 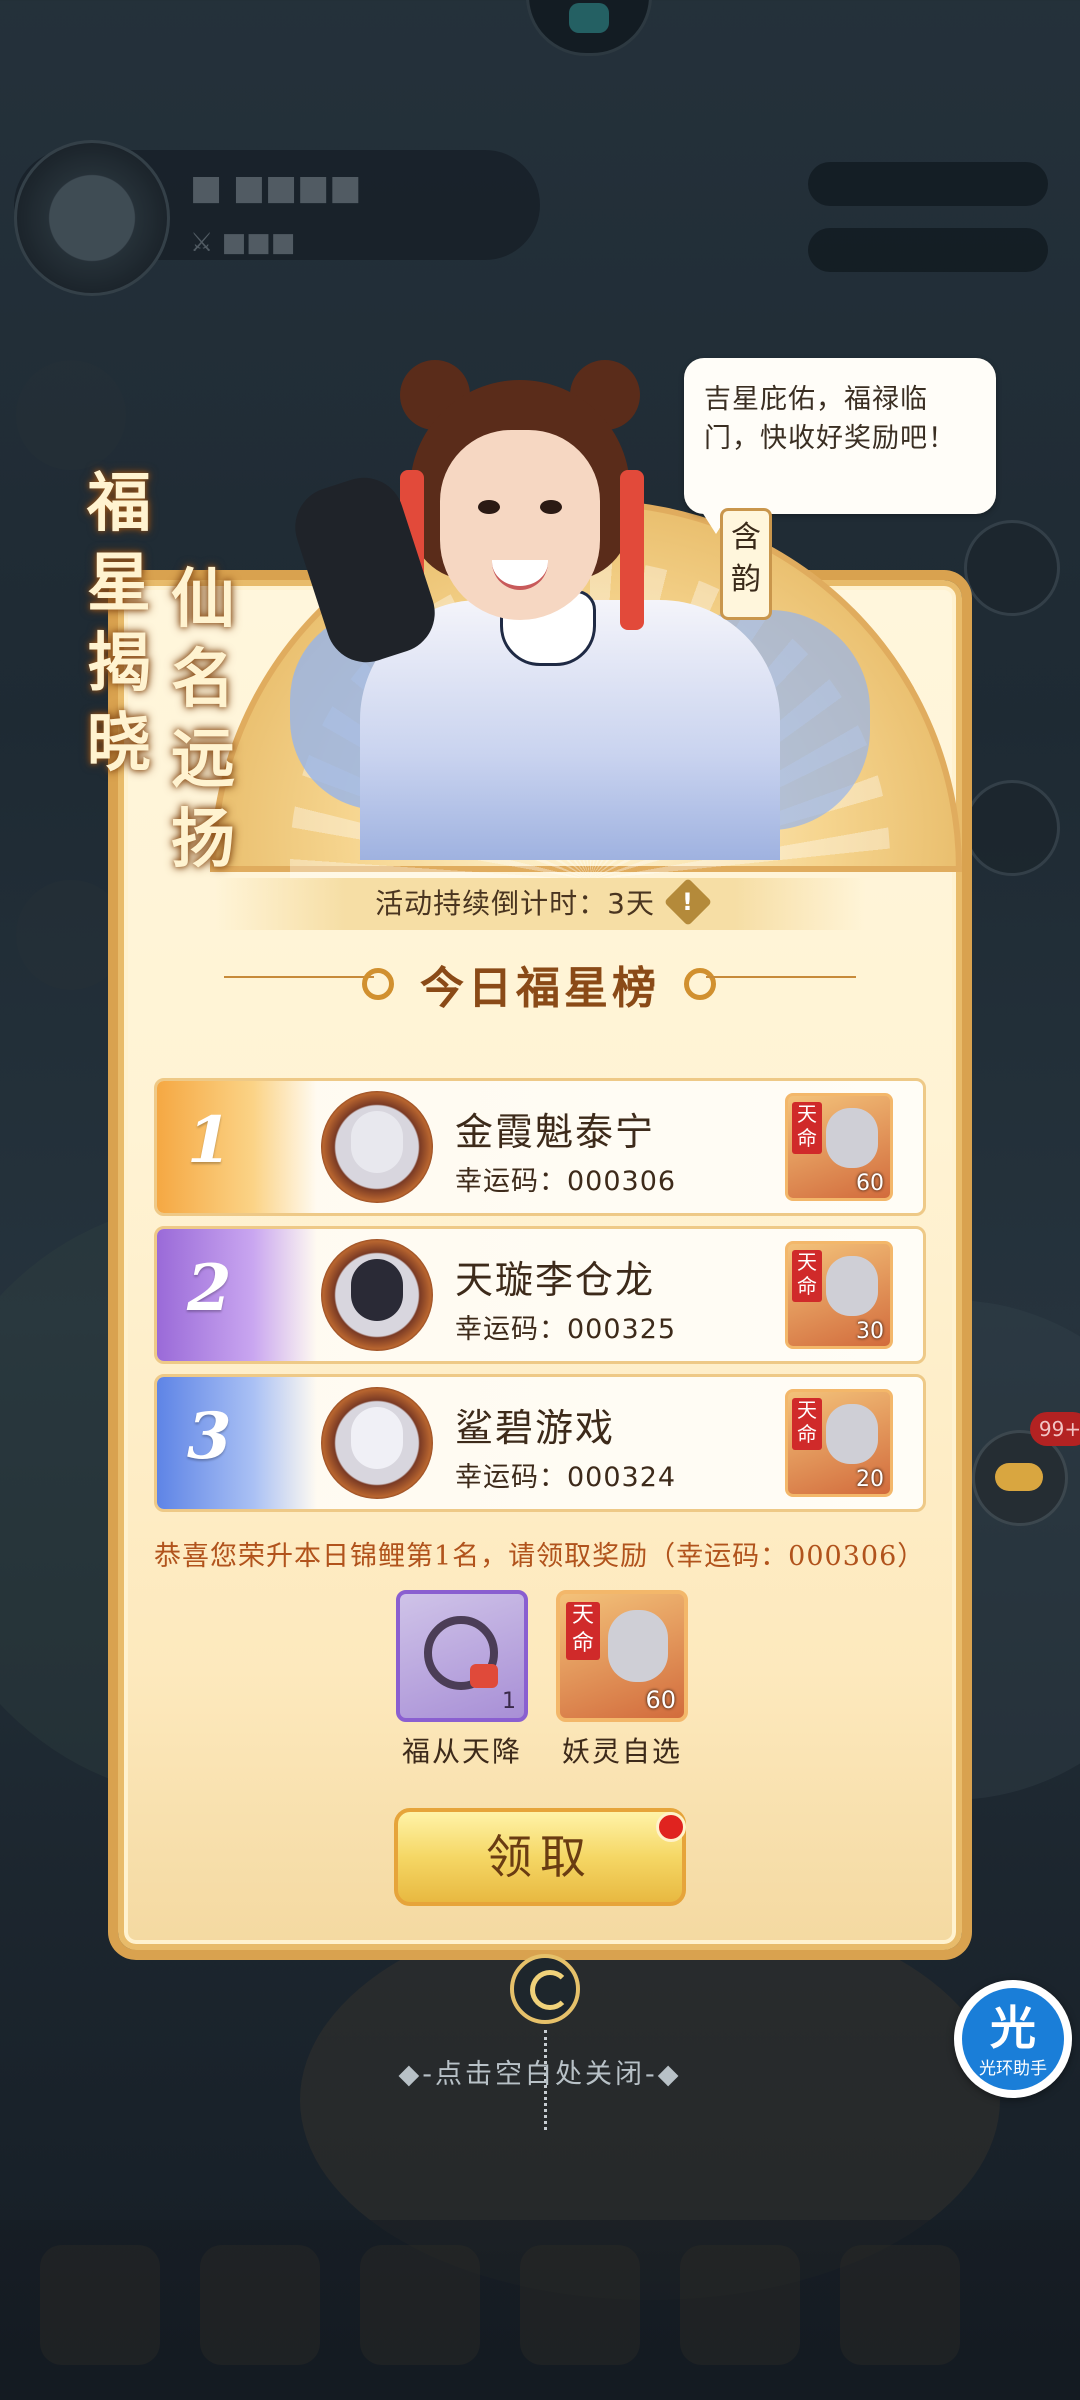 I want to click on lucky-code: 幸运码：000324, so click(x=566, y=1477).